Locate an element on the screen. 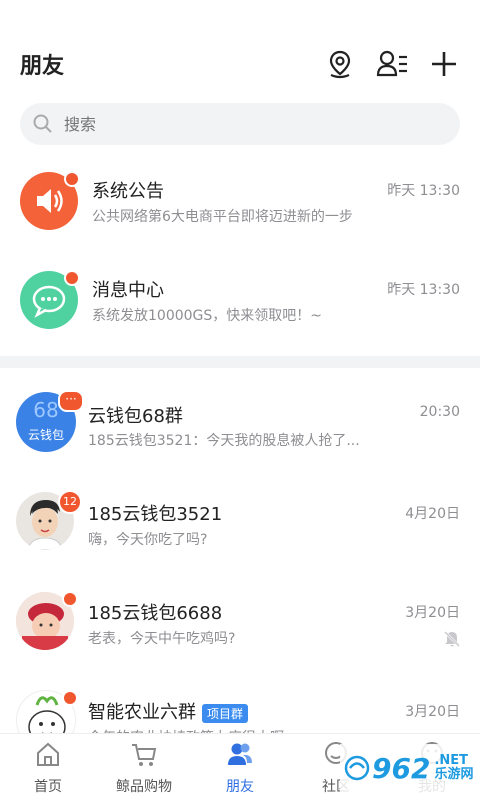 Image resolution: width=480 pixels, height=801 pixels. location-button is located at coordinates (340, 64).